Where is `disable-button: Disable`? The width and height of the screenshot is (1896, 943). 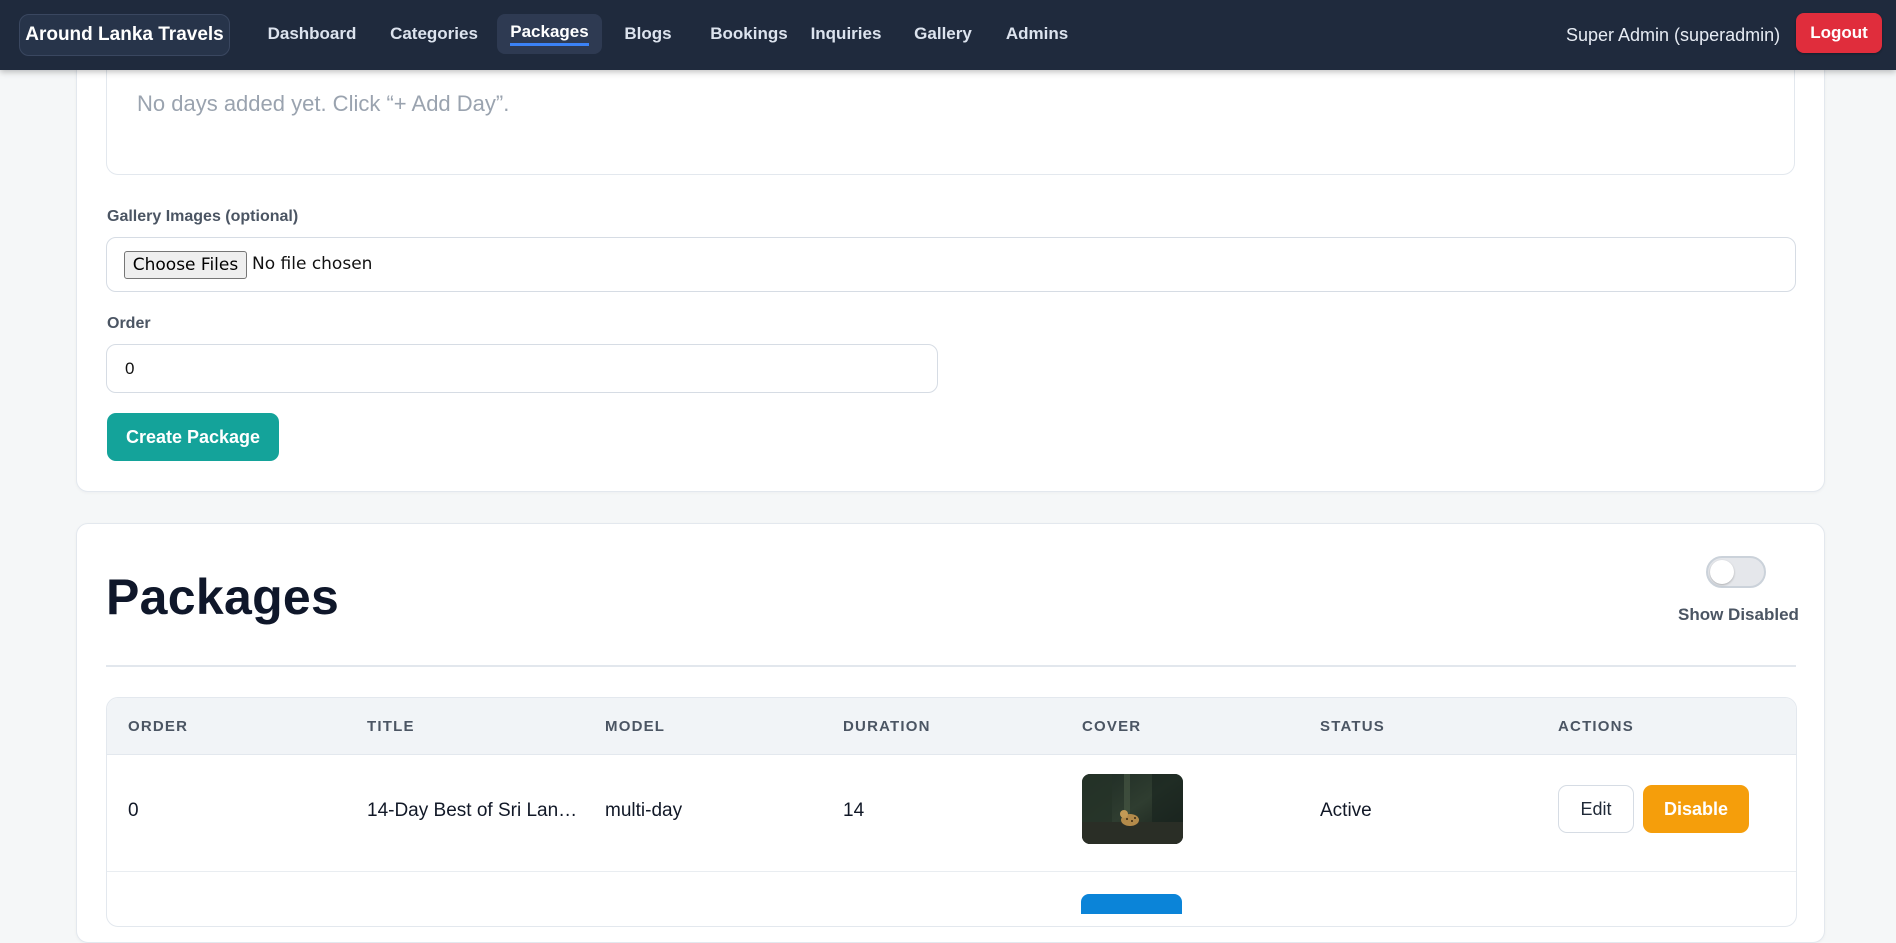 disable-button: Disable is located at coordinates (1696, 809).